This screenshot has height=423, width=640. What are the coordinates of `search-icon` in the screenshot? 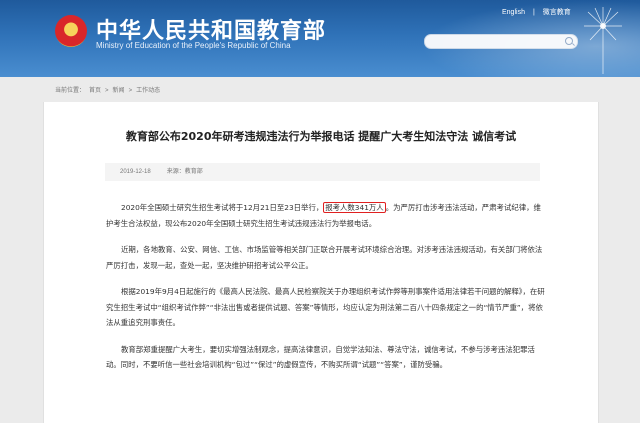 It's located at (569, 41).